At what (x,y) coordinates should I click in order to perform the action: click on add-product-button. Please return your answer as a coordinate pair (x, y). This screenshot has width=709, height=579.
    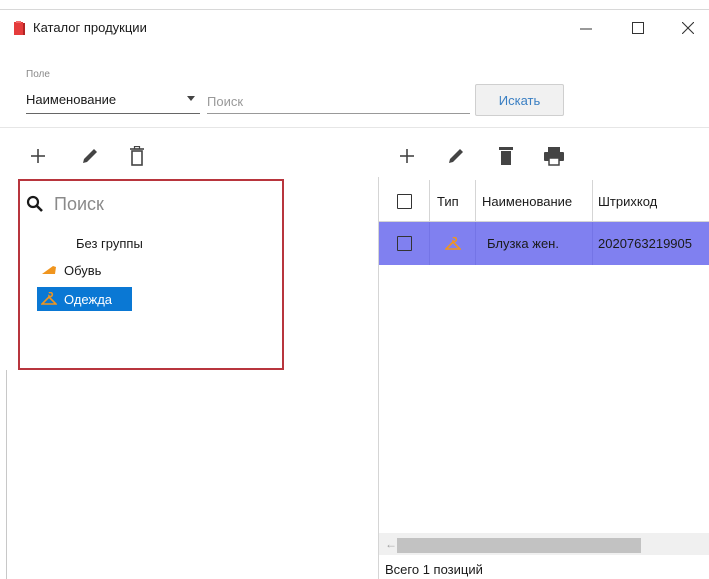
    Looking at the image, I should click on (407, 156).